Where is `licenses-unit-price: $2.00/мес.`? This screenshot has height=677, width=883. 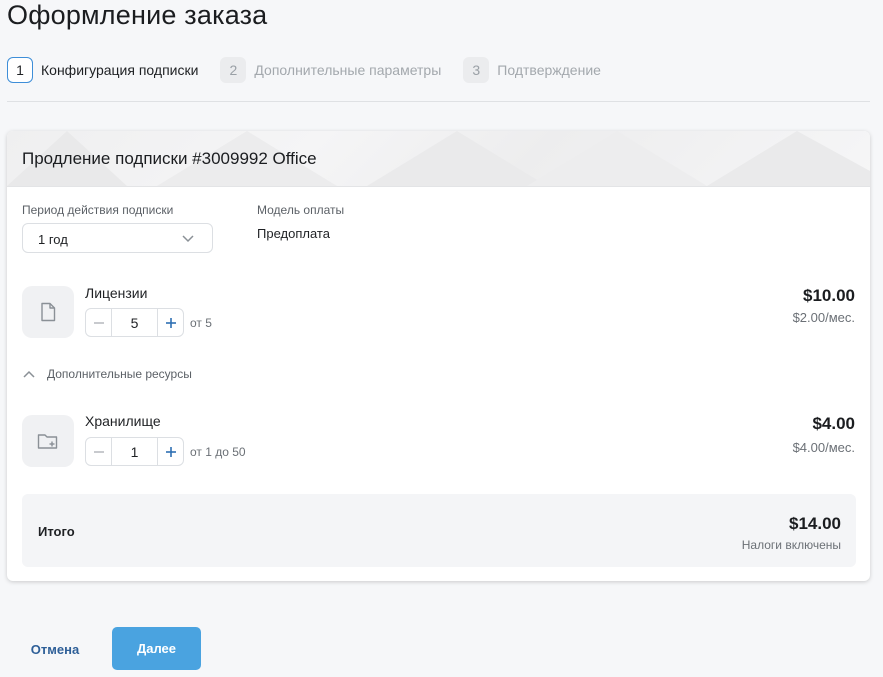 licenses-unit-price: $2.00/мес. is located at coordinates (823, 317).